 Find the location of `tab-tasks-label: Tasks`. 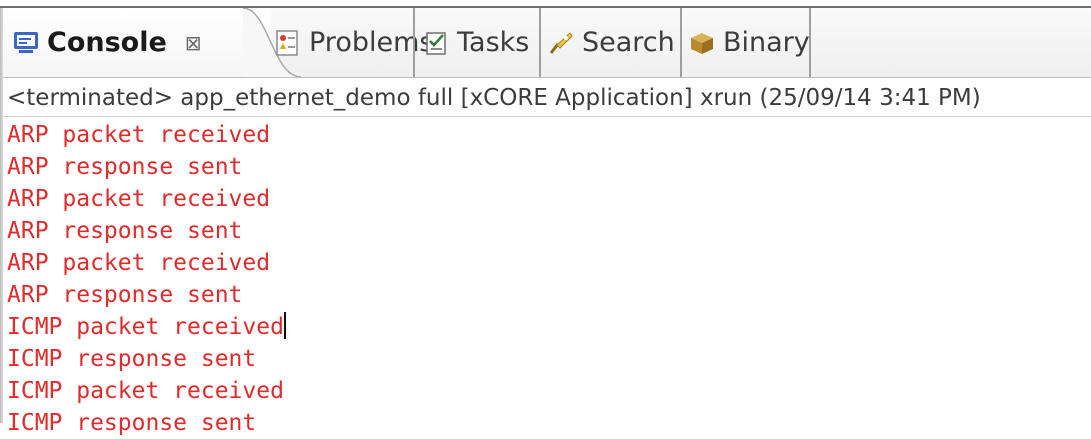

tab-tasks-label: Tasks is located at coordinates (493, 42).